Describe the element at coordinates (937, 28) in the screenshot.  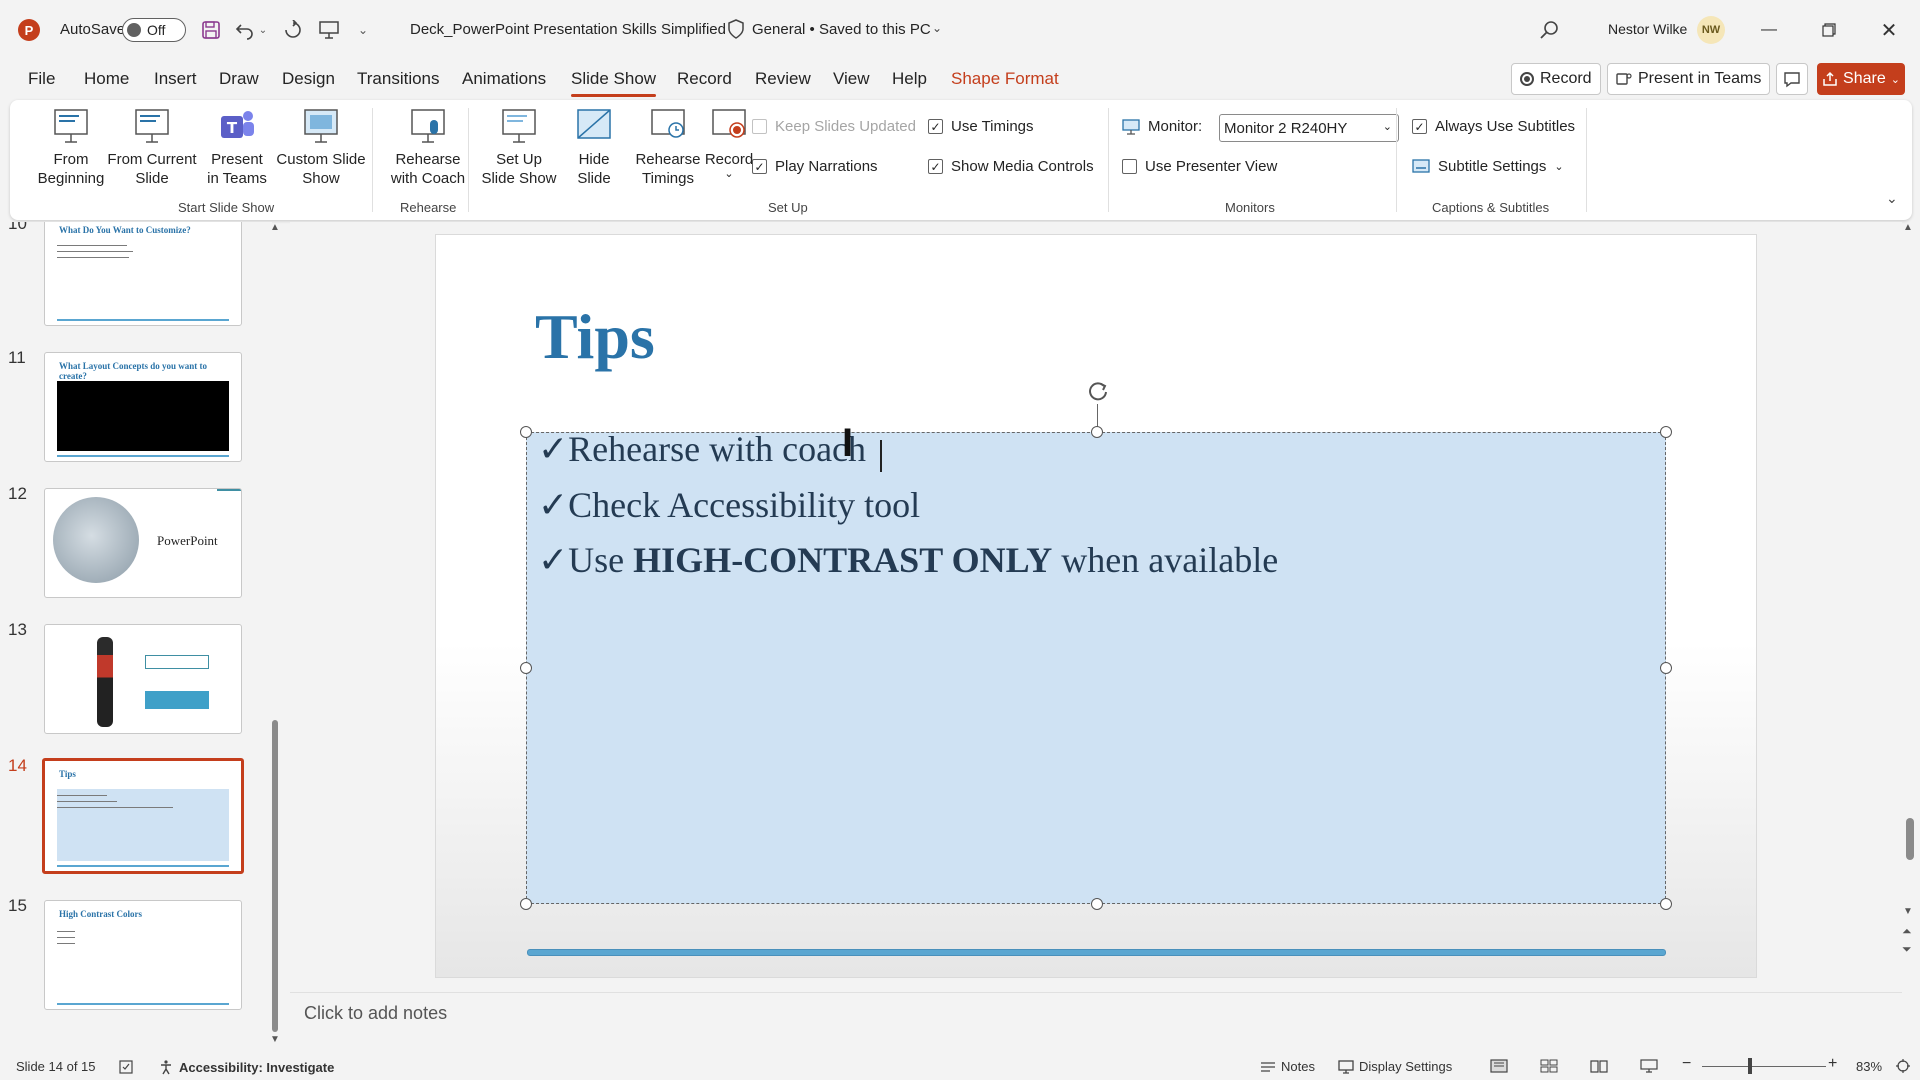
I see `chevron-down-icon: ⌄` at that location.